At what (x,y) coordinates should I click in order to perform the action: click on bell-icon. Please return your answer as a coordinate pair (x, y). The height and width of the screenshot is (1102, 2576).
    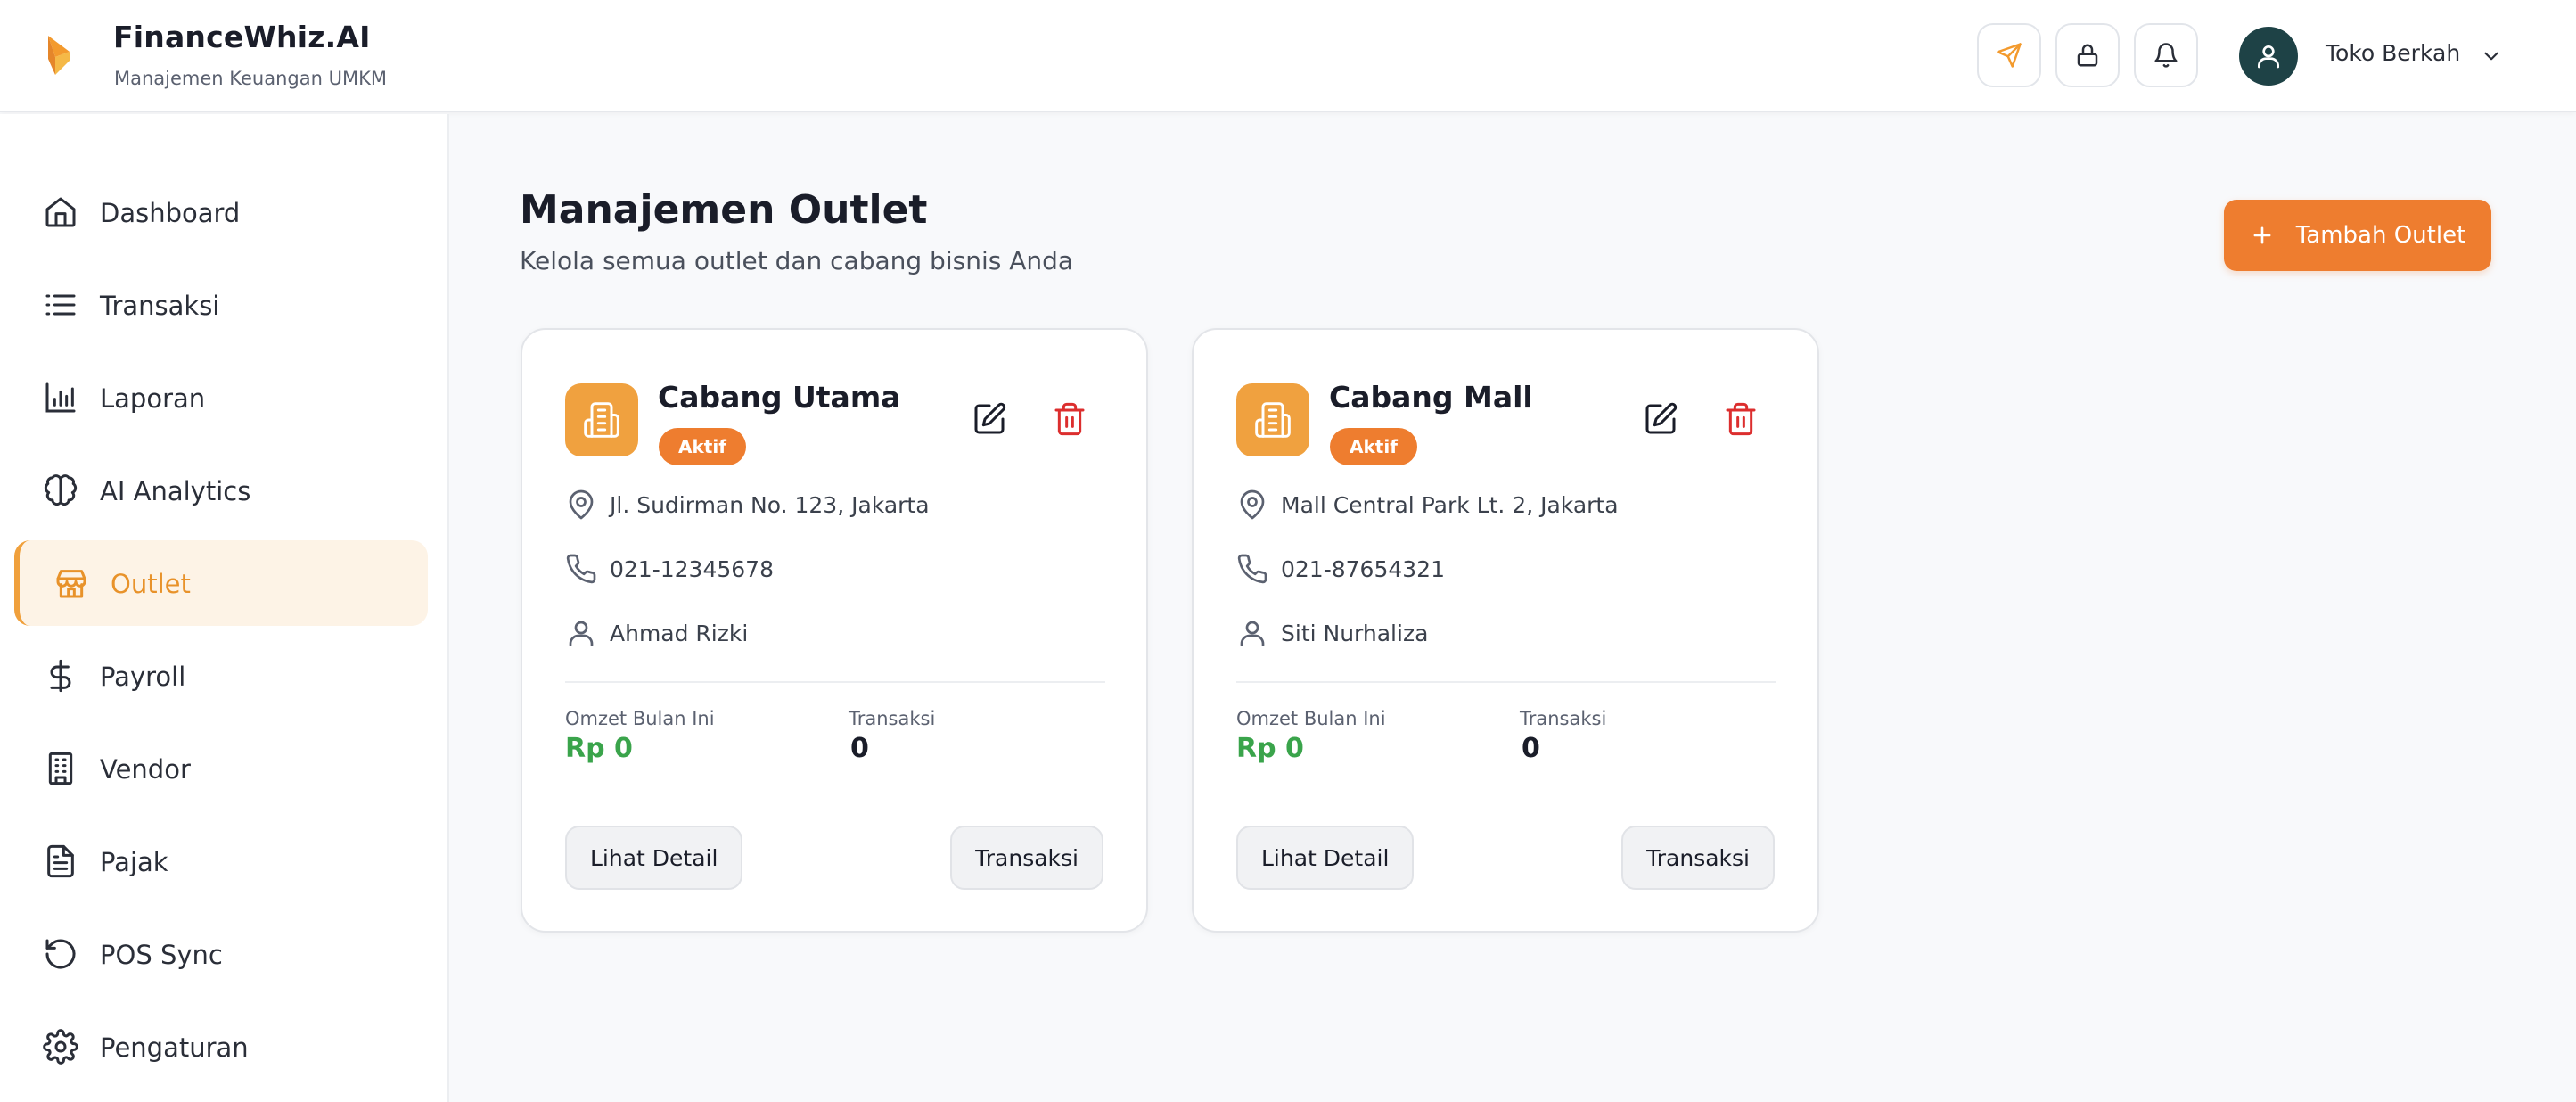
    Looking at the image, I should click on (2166, 55).